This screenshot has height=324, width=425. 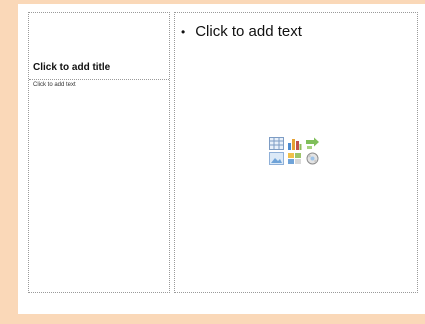 What do you see at coordinates (312, 158) in the screenshot?
I see `insert-media-icon` at bounding box center [312, 158].